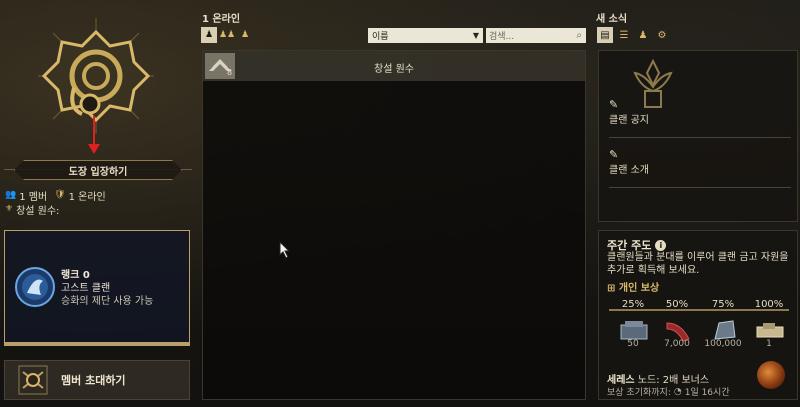 Image resolution: width=800 pixels, height=407 pixels. What do you see at coordinates (9, 209) in the screenshot?
I see `founder-icon: ⚜` at bounding box center [9, 209].